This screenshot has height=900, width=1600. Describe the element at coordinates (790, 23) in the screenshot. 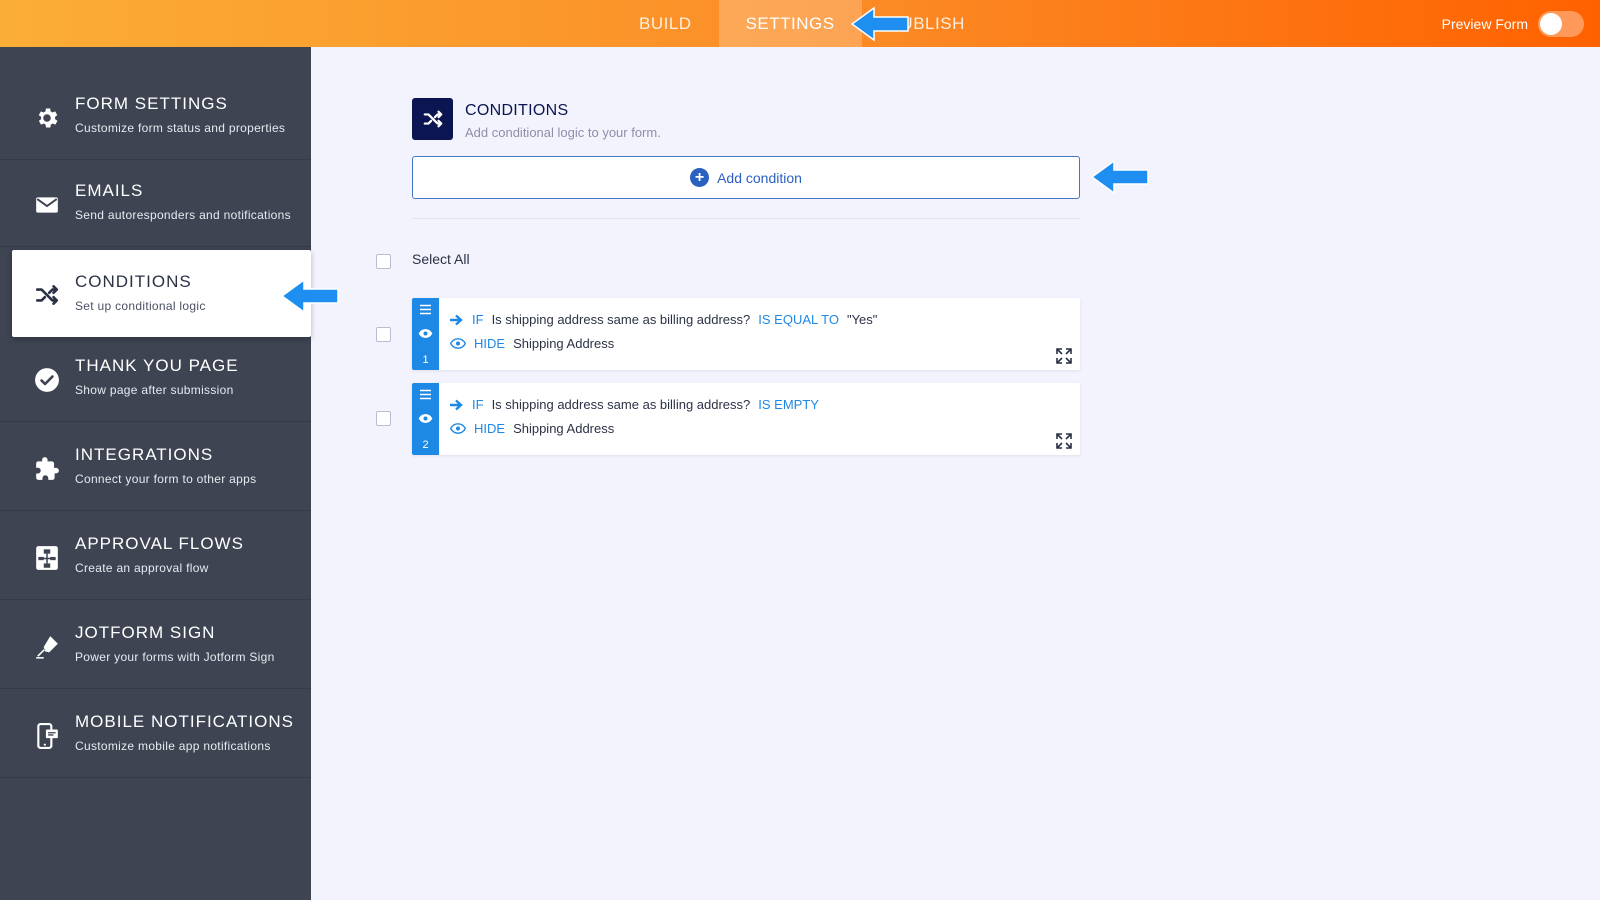

I see `tab-settings: SETTINGS` at that location.